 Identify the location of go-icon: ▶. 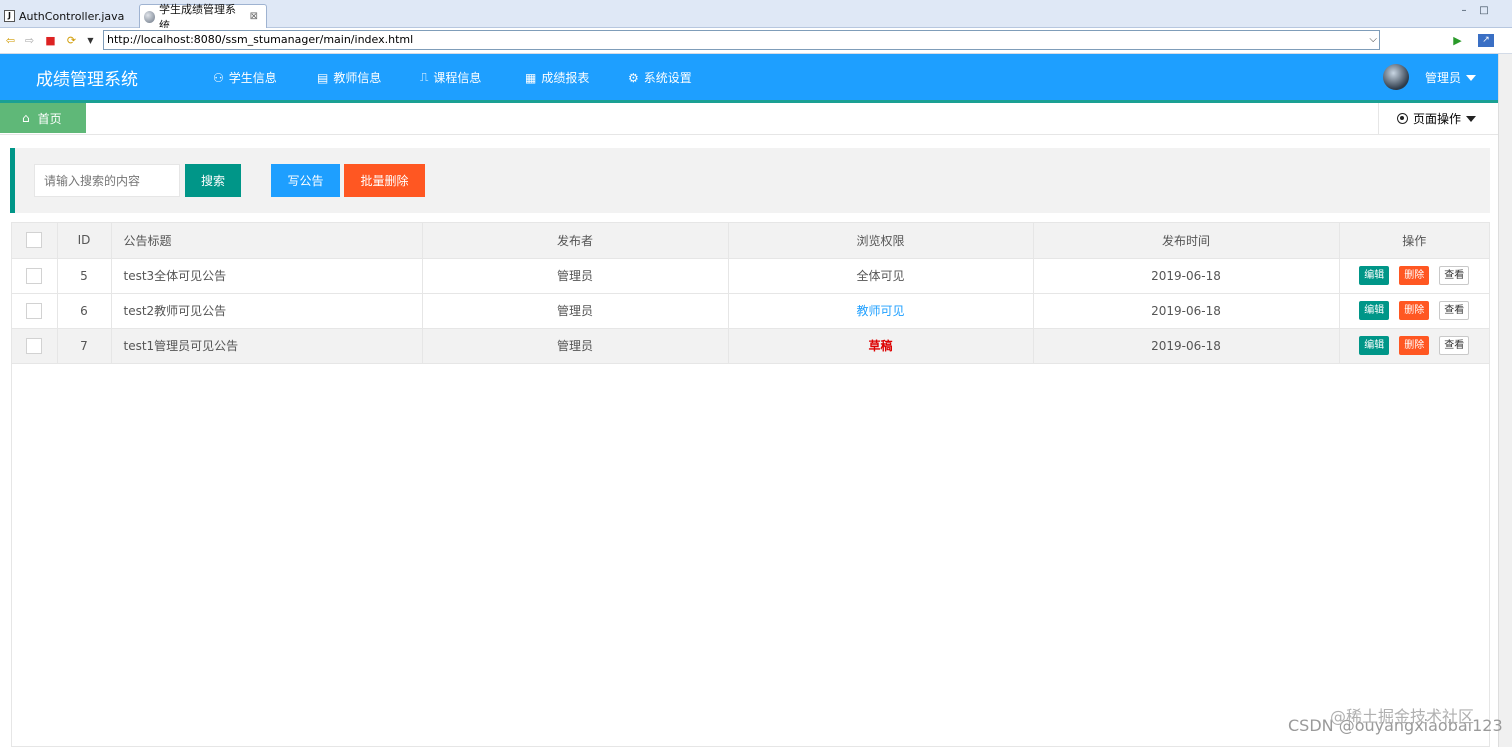
(1457, 40).